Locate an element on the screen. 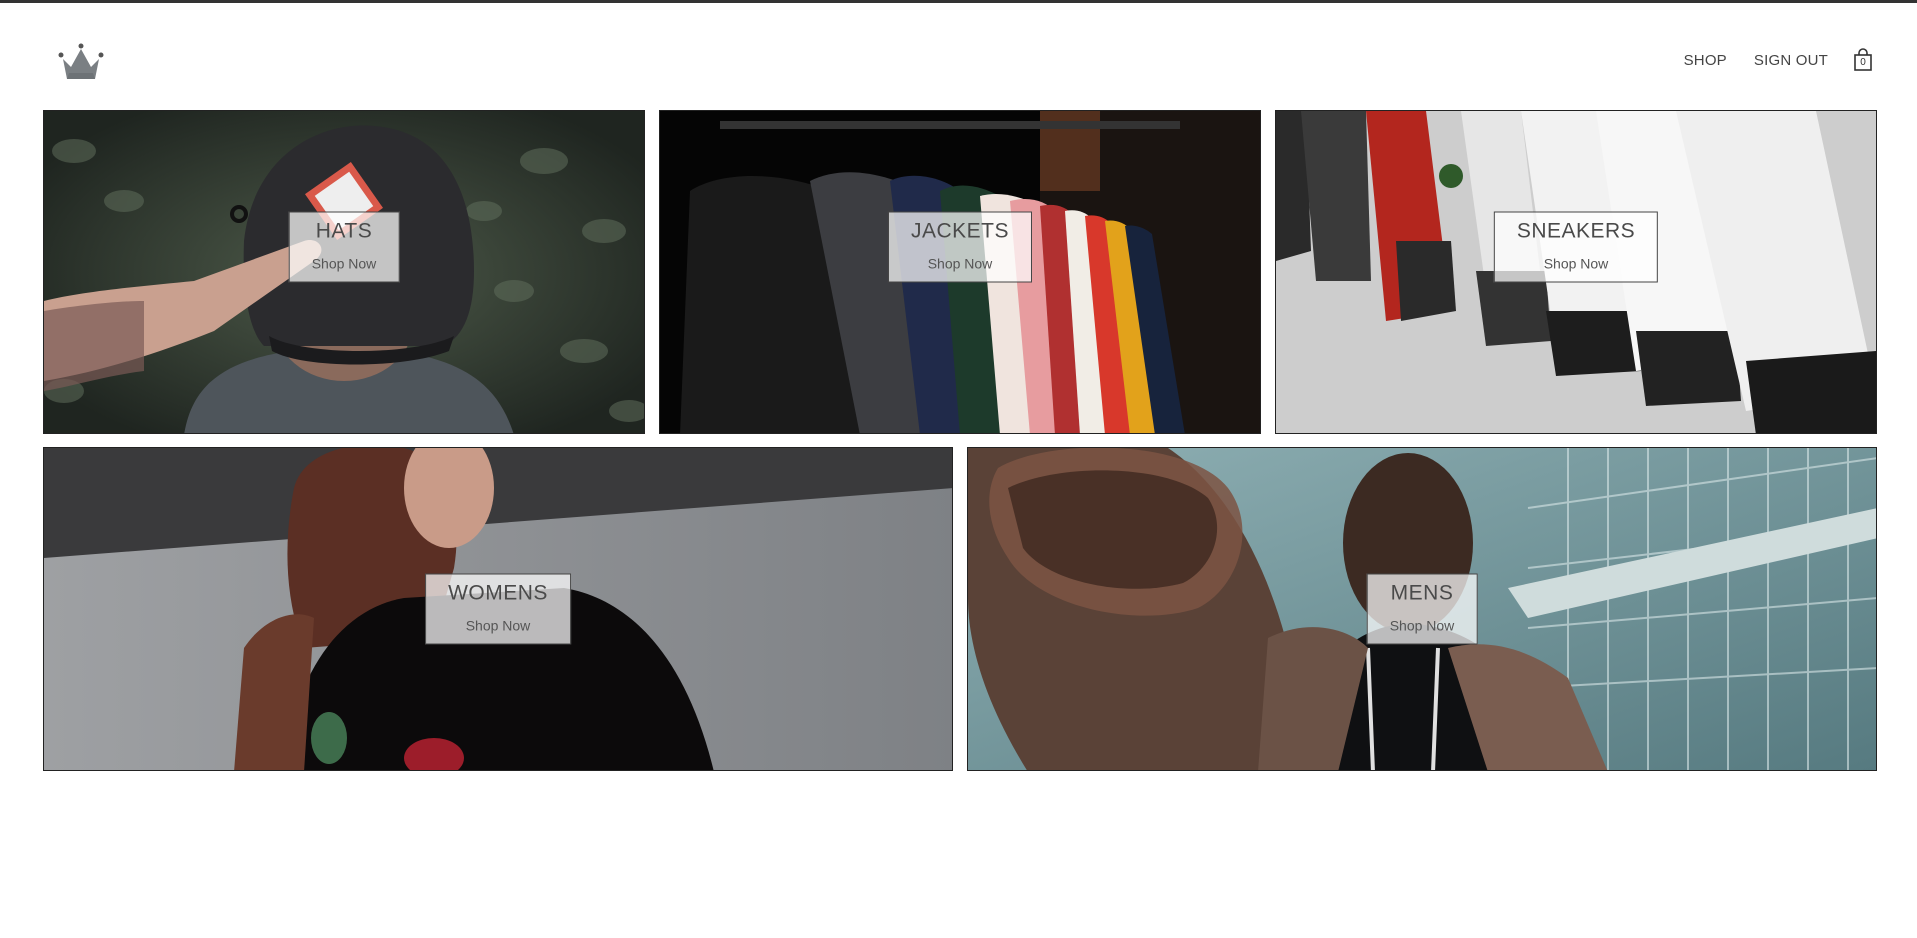 This screenshot has width=1917, height=938. cart-item-count: 0 is located at coordinates (1863, 62).